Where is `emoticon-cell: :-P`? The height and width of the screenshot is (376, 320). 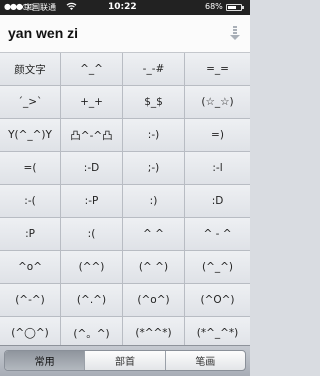
emoticon-cell: :-P is located at coordinates (92, 201).